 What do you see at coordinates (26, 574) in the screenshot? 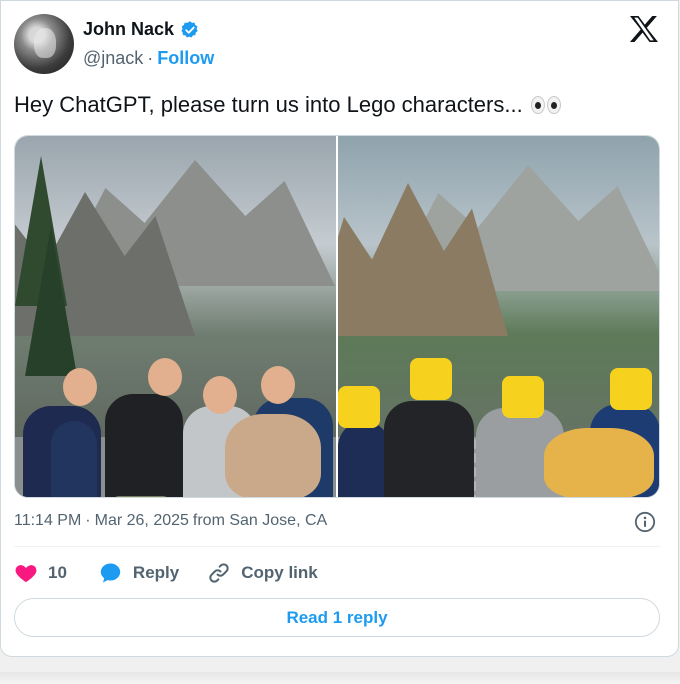
I see `heart-icon` at bounding box center [26, 574].